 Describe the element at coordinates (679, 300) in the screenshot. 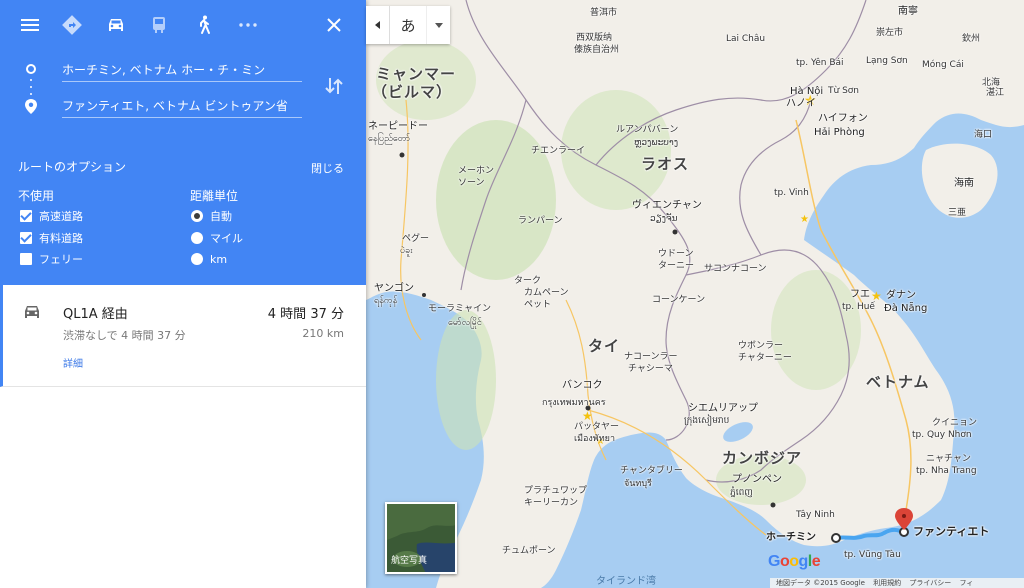

I see `map-label-khonkaen: コーンケーン` at that location.